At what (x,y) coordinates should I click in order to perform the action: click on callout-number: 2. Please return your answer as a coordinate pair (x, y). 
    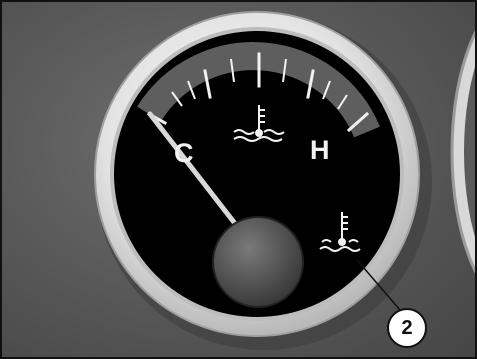
    Looking at the image, I should click on (407, 328).